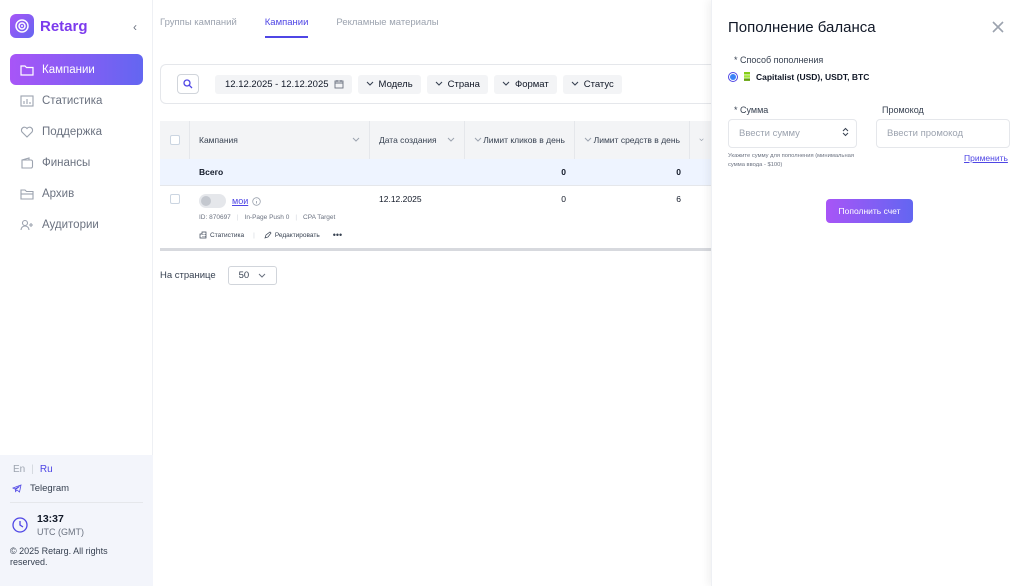  I want to click on payment-method-option: Capitalist (USD), USDT, BTC, so click(798, 76).